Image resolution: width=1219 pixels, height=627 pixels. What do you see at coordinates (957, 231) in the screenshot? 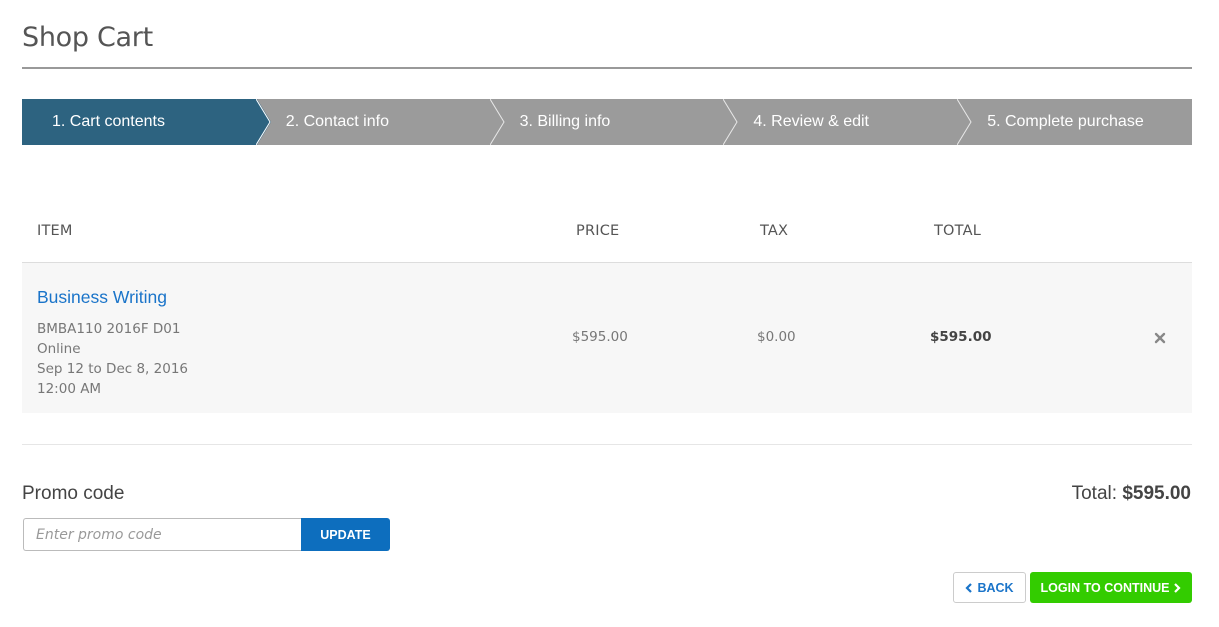
I see `column-header-total: TOTAL` at bounding box center [957, 231].